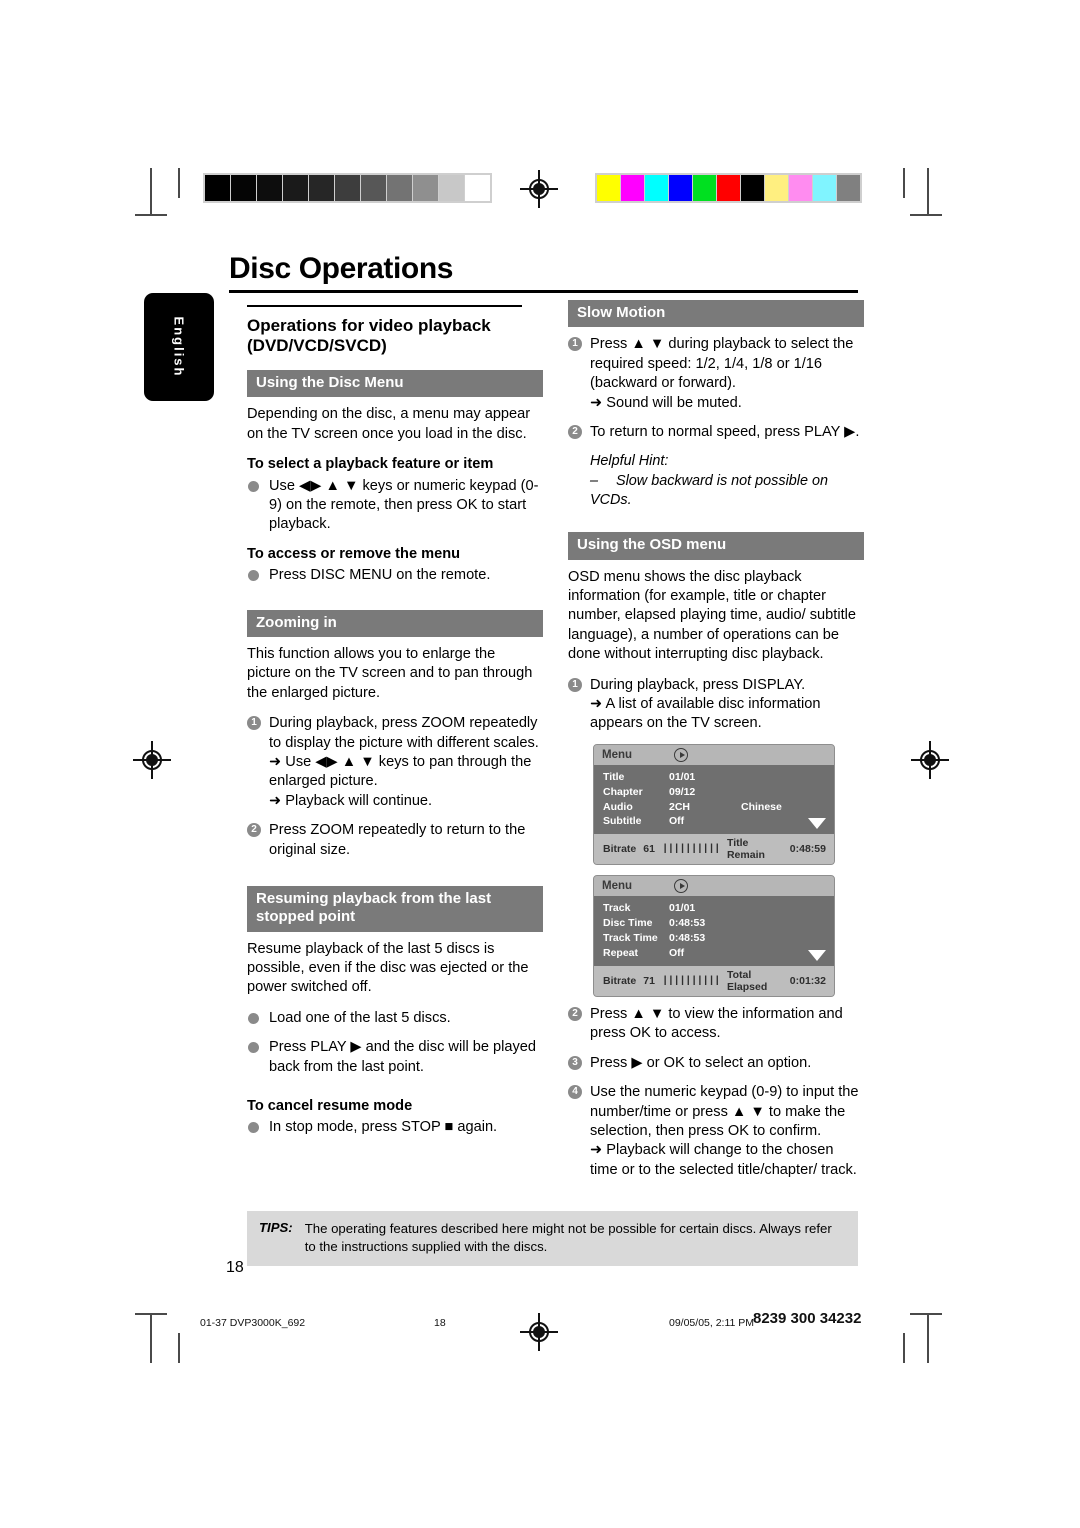 The image size is (1080, 1528). I want to click on bitrate-value: 61, so click(649, 849).